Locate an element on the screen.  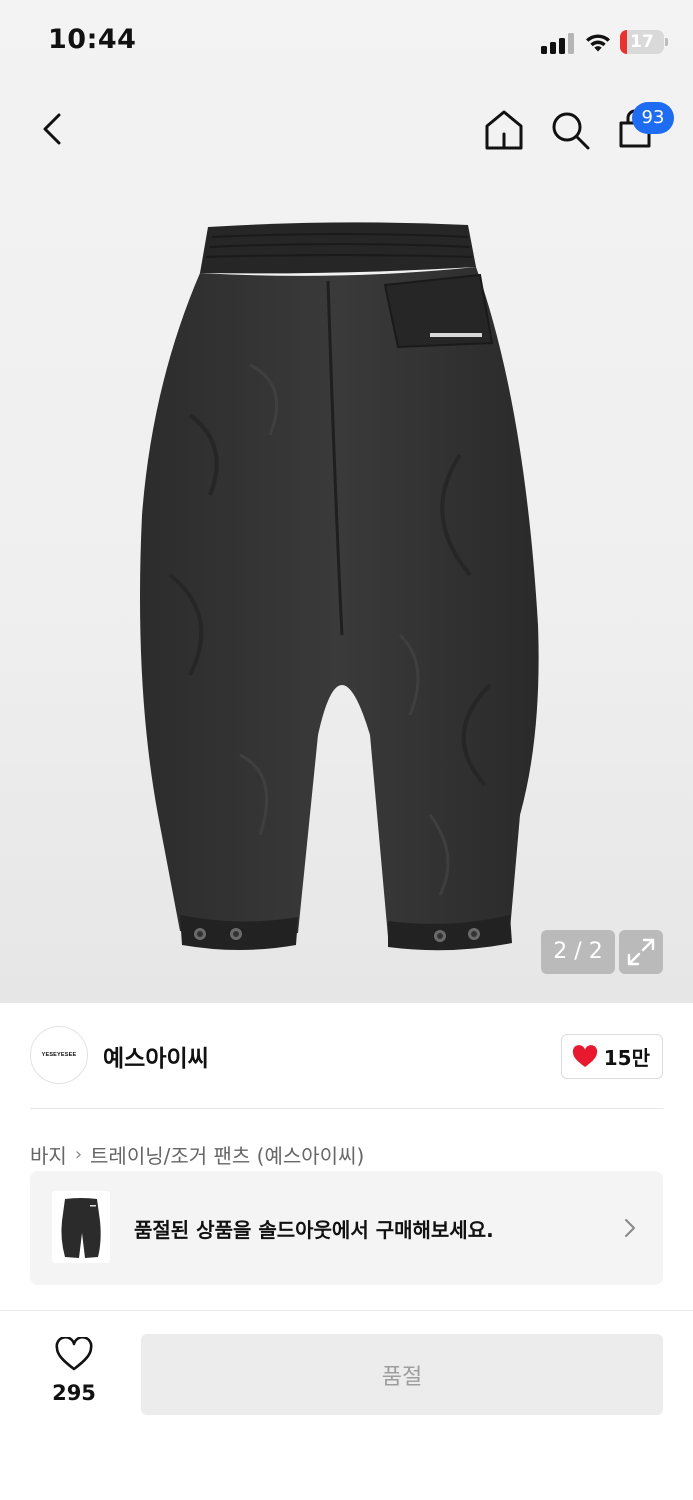
soldout-banner-text: 품절된 상품을 솔드아웃에서 구매해보세요. is located at coordinates (314, 1230).